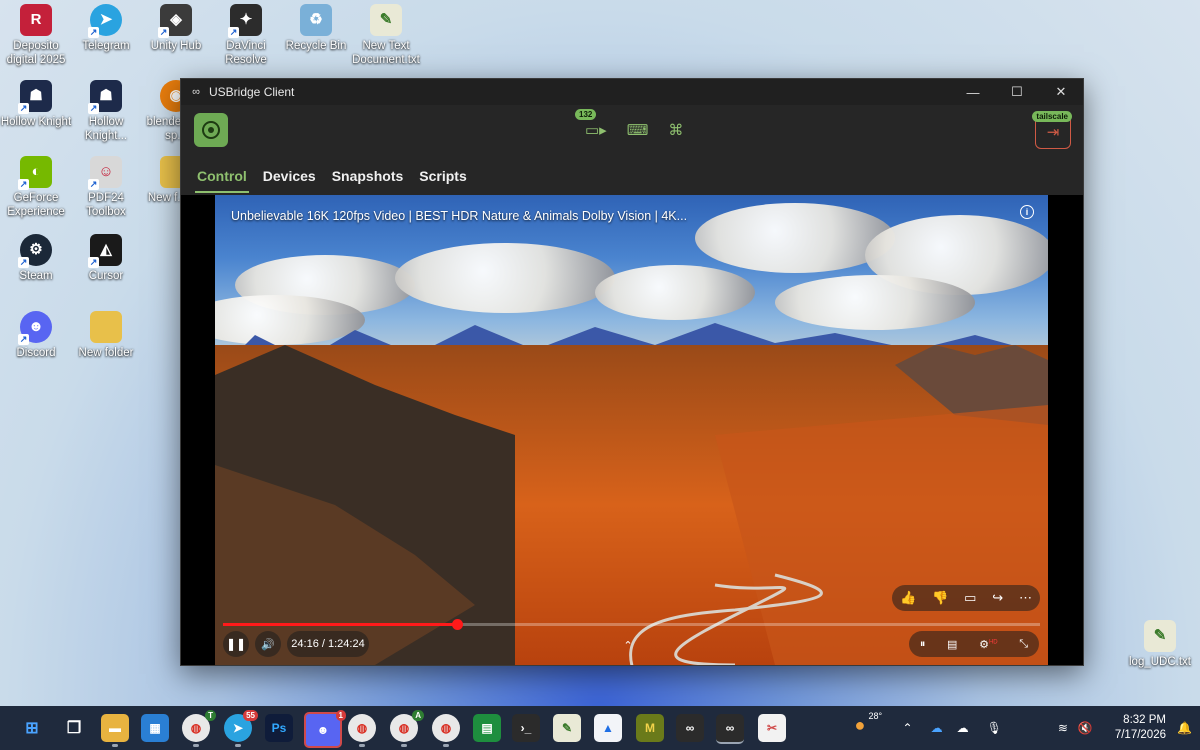  What do you see at coordinates (937, 728) in the screenshot?
I see `onedrive-icon: ☁` at bounding box center [937, 728].